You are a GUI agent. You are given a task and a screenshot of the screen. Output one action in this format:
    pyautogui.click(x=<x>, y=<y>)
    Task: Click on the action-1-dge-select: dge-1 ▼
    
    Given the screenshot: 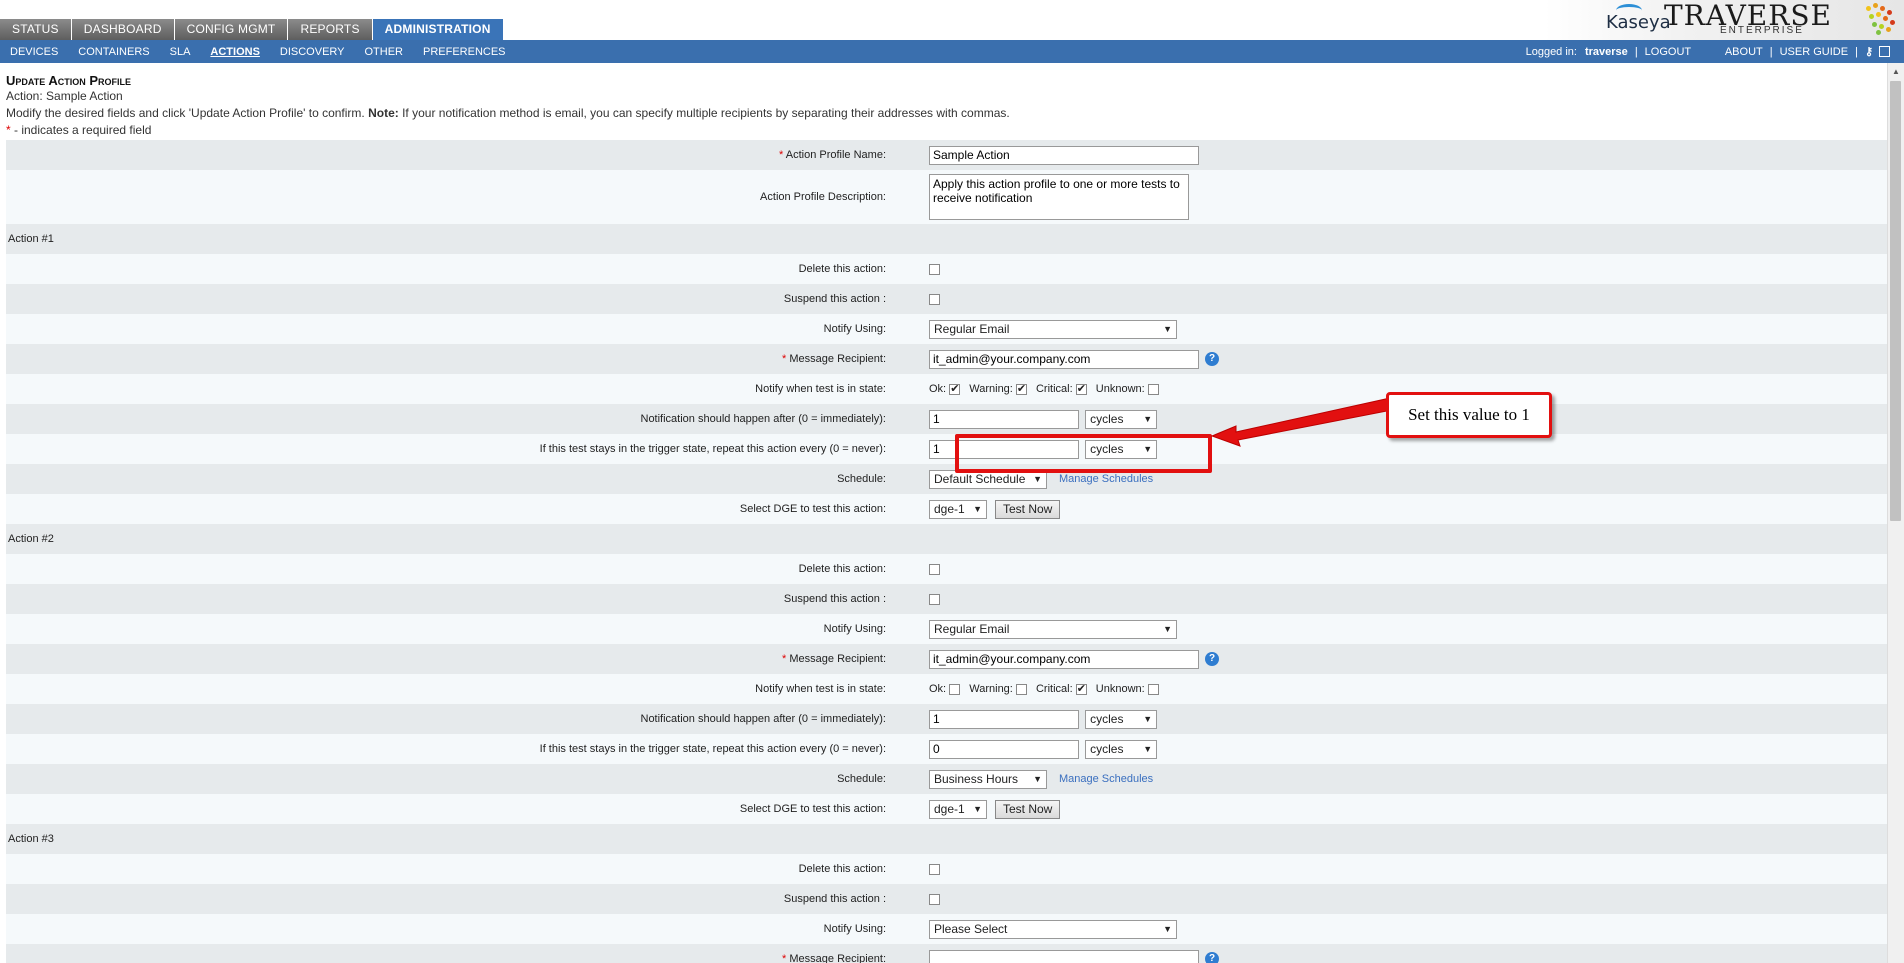 What is the action you would take?
    pyautogui.click(x=958, y=509)
    